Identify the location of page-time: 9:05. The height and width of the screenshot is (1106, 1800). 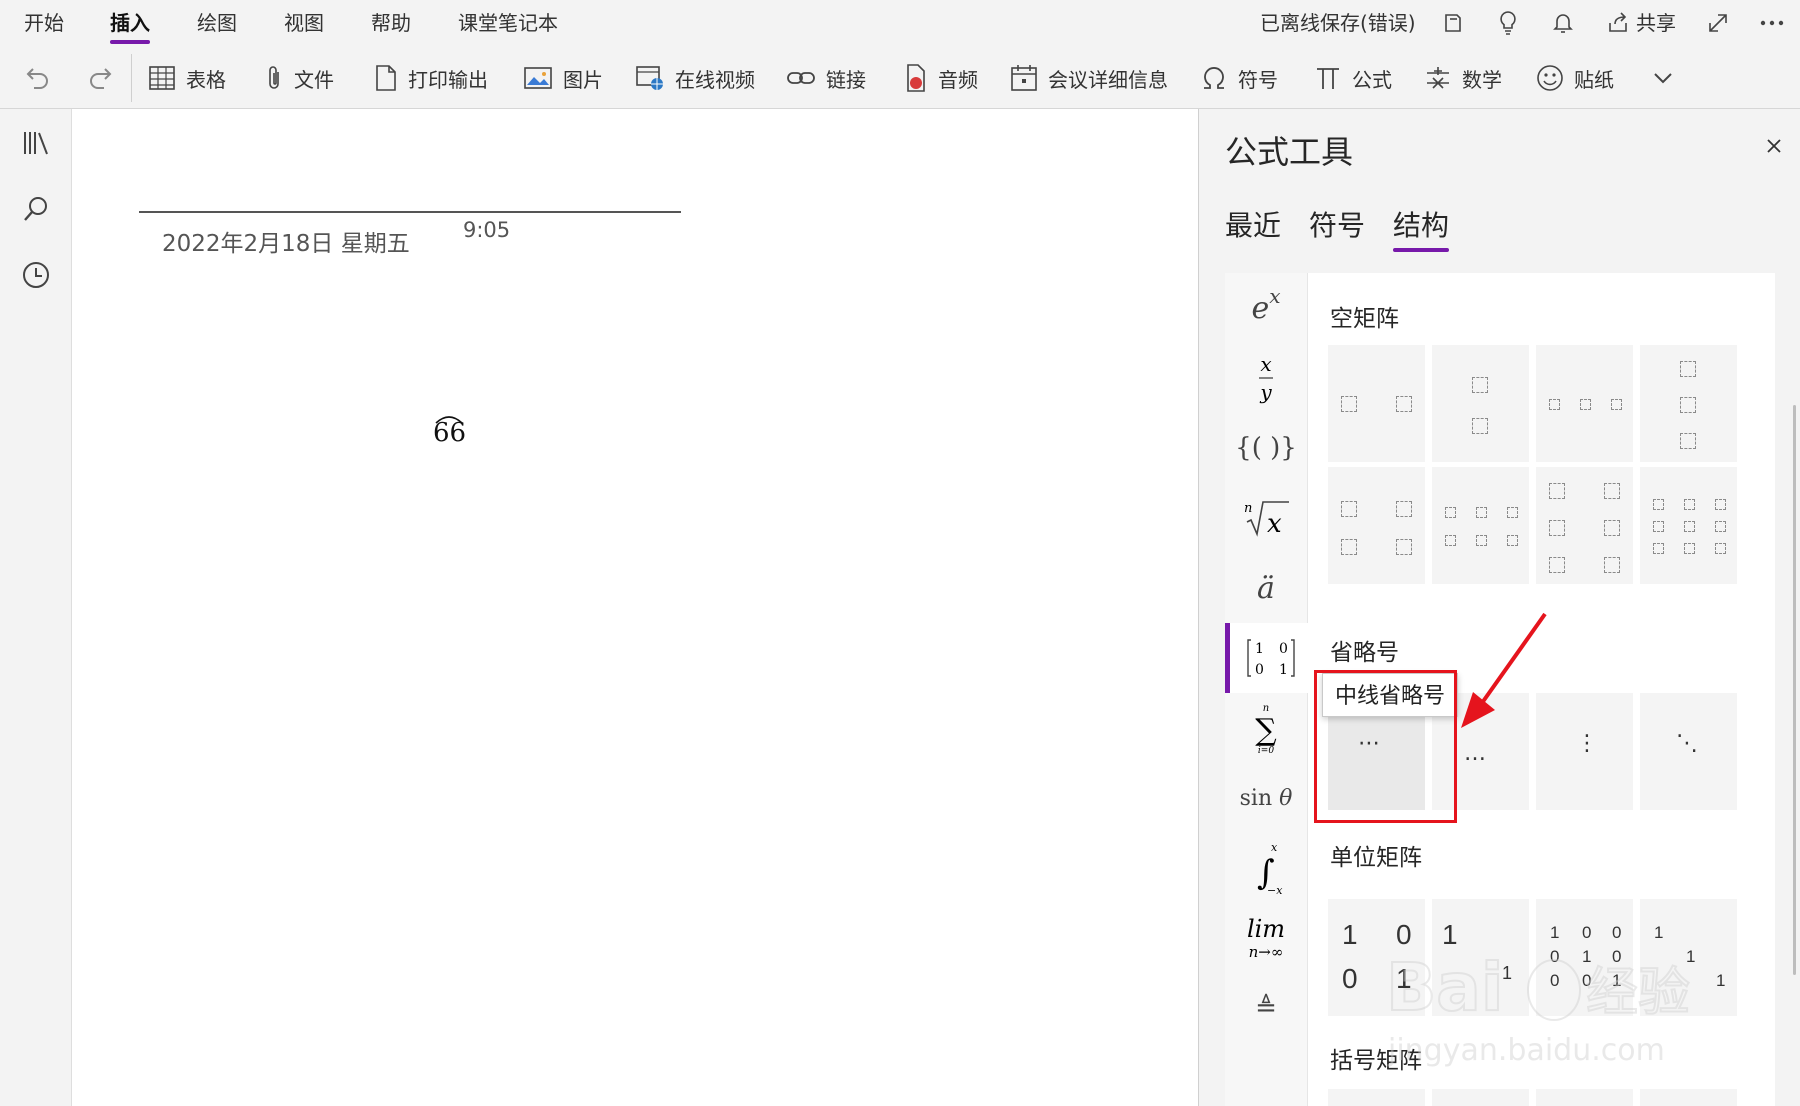
(487, 230).